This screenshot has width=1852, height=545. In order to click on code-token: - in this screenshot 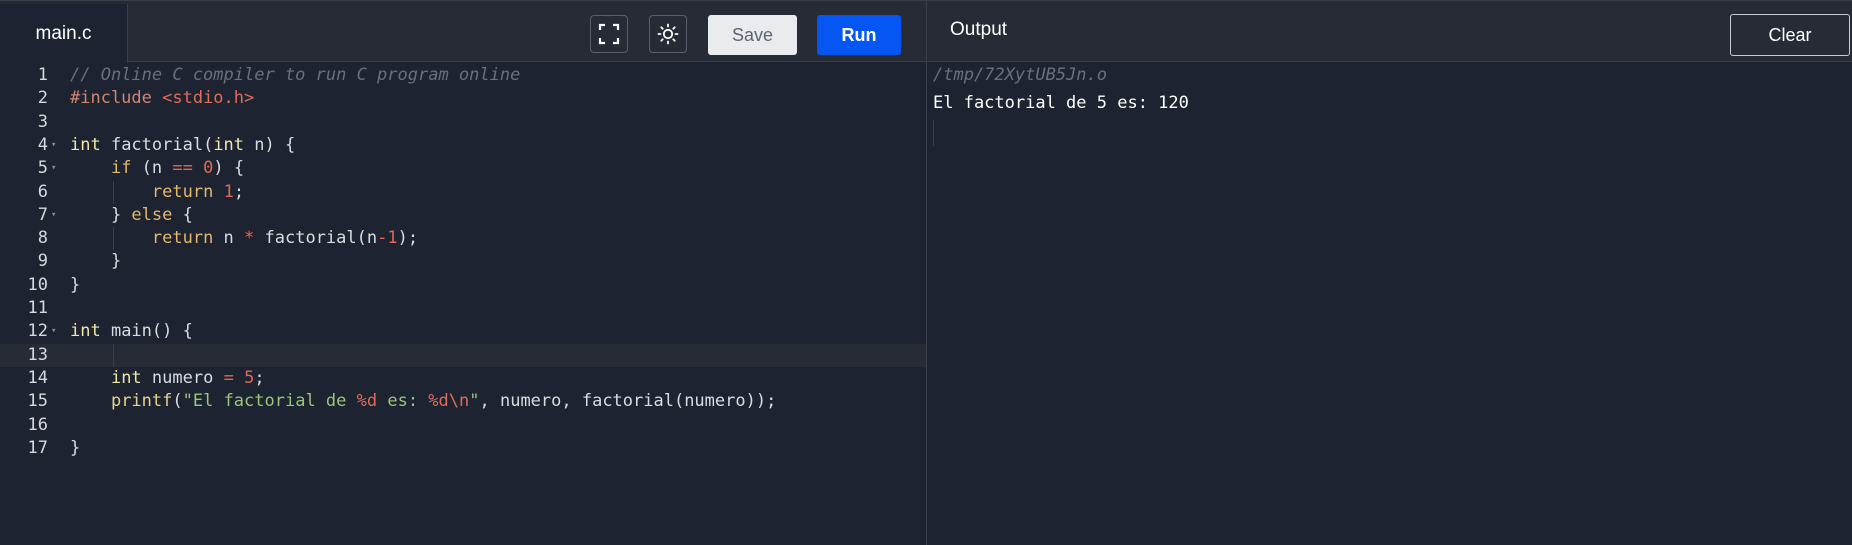, I will do `click(382, 238)`.